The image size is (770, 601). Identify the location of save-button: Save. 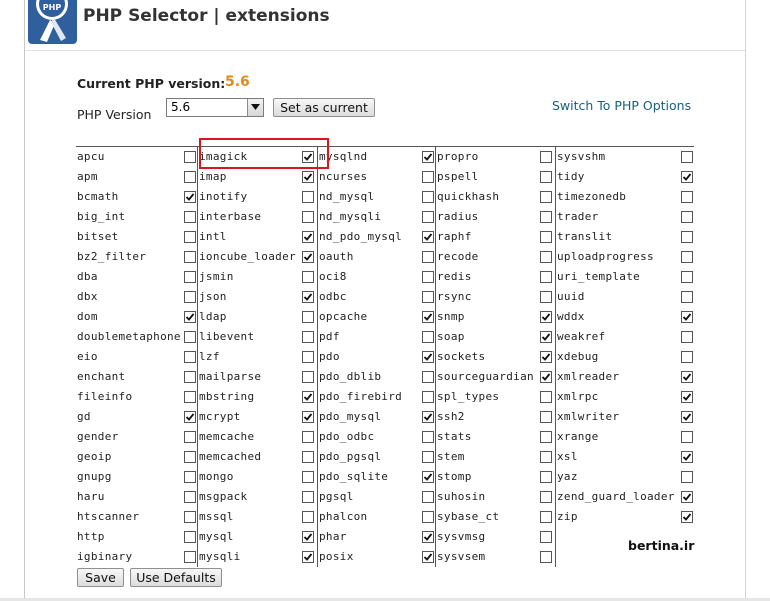
(100, 577).